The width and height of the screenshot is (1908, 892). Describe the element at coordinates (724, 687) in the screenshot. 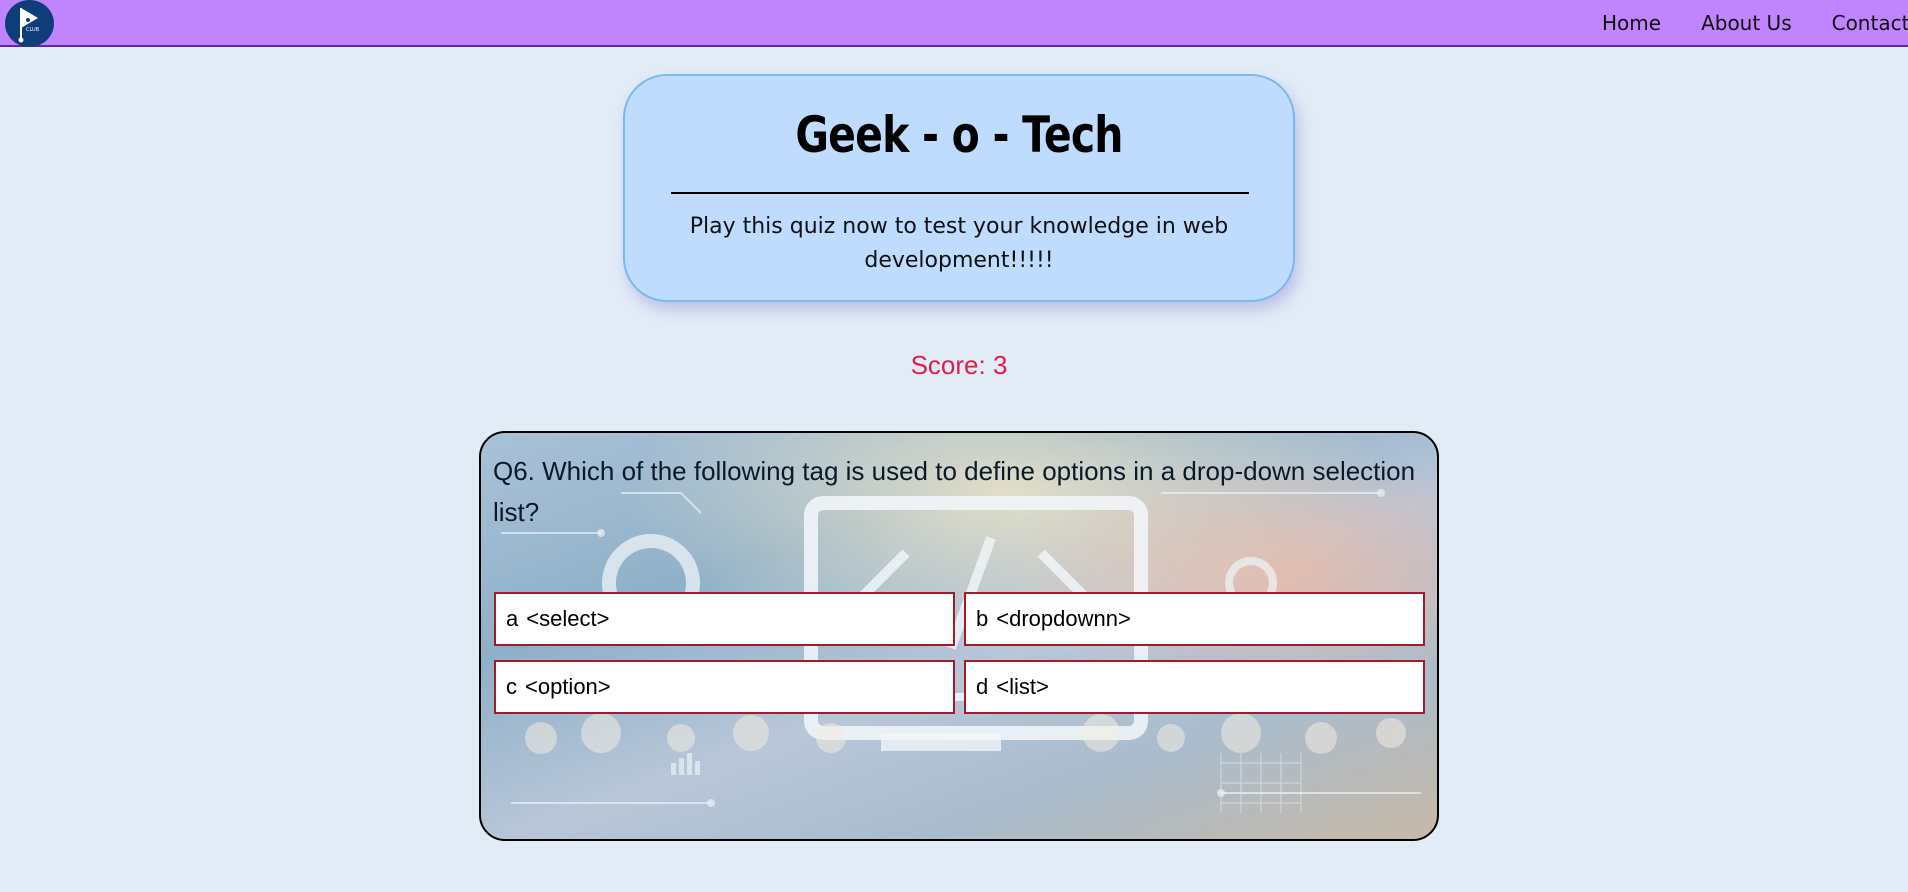

I see `option-c-button: c <option>` at that location.